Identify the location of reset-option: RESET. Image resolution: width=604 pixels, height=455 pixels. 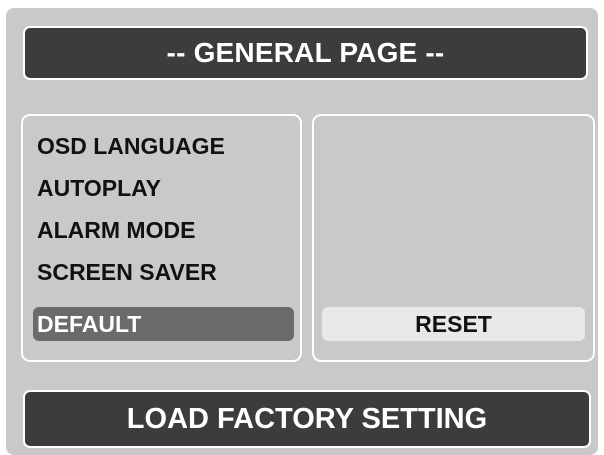
(453, 324).